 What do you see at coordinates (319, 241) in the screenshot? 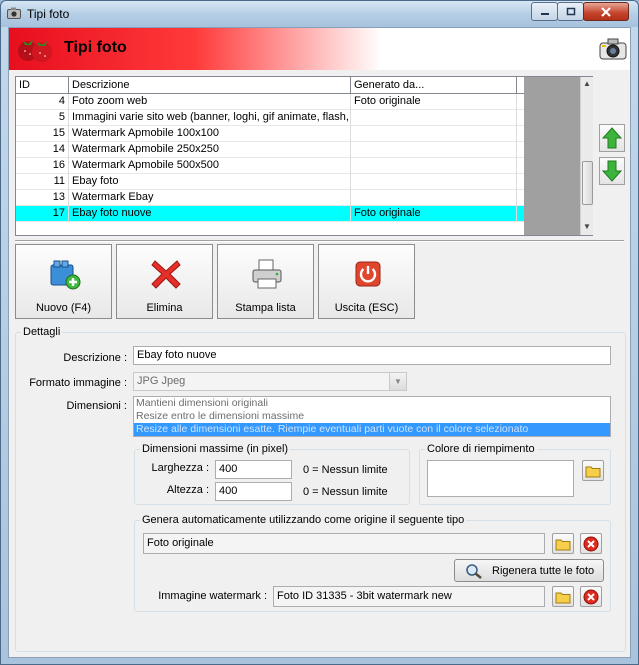
I see `separator` at bounding box center [319, 241].